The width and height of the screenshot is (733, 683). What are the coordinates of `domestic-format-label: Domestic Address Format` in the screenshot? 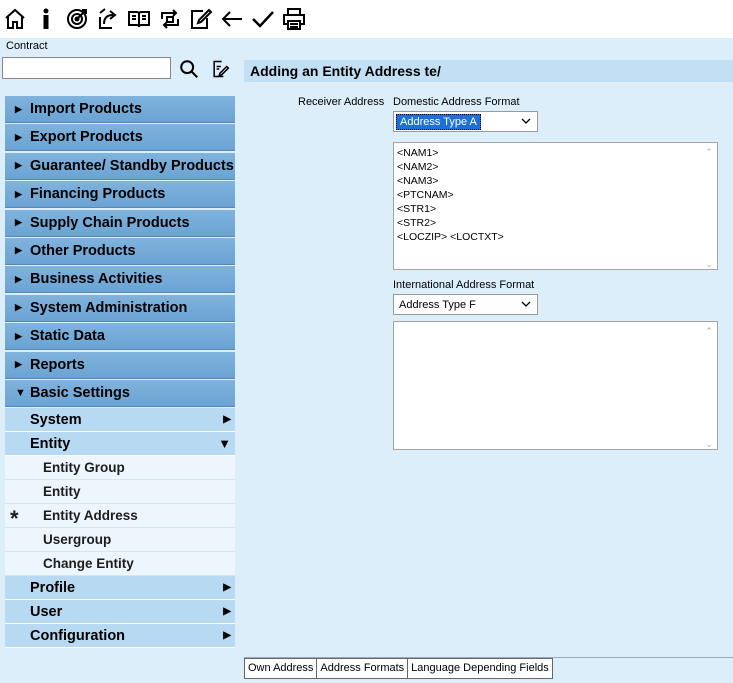 It's located at (456, 102).